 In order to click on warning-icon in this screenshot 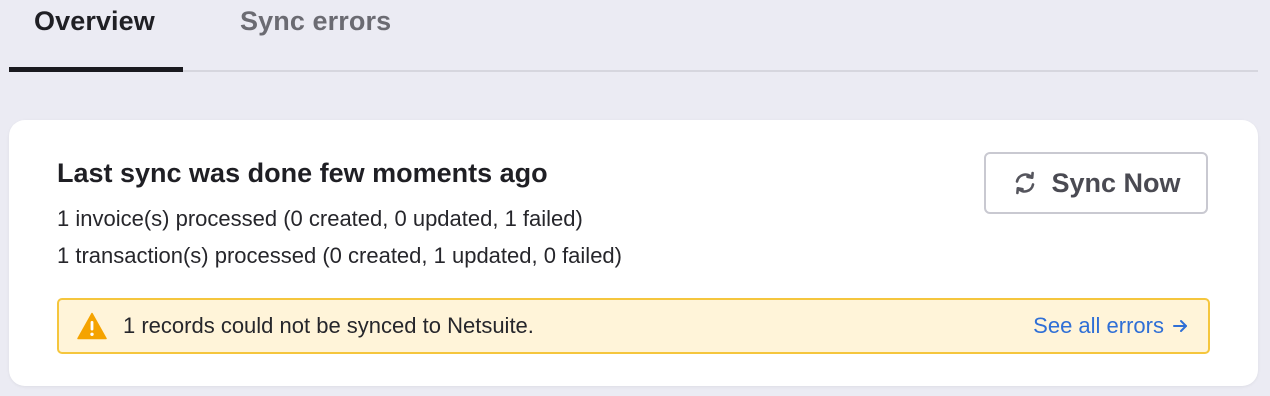, I will do `click(92, 326)`.